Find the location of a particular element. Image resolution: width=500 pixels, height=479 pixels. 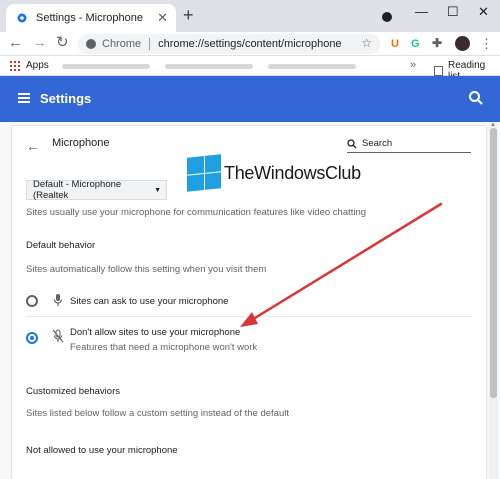

profile-avatar is located at coordinates (462, 43).